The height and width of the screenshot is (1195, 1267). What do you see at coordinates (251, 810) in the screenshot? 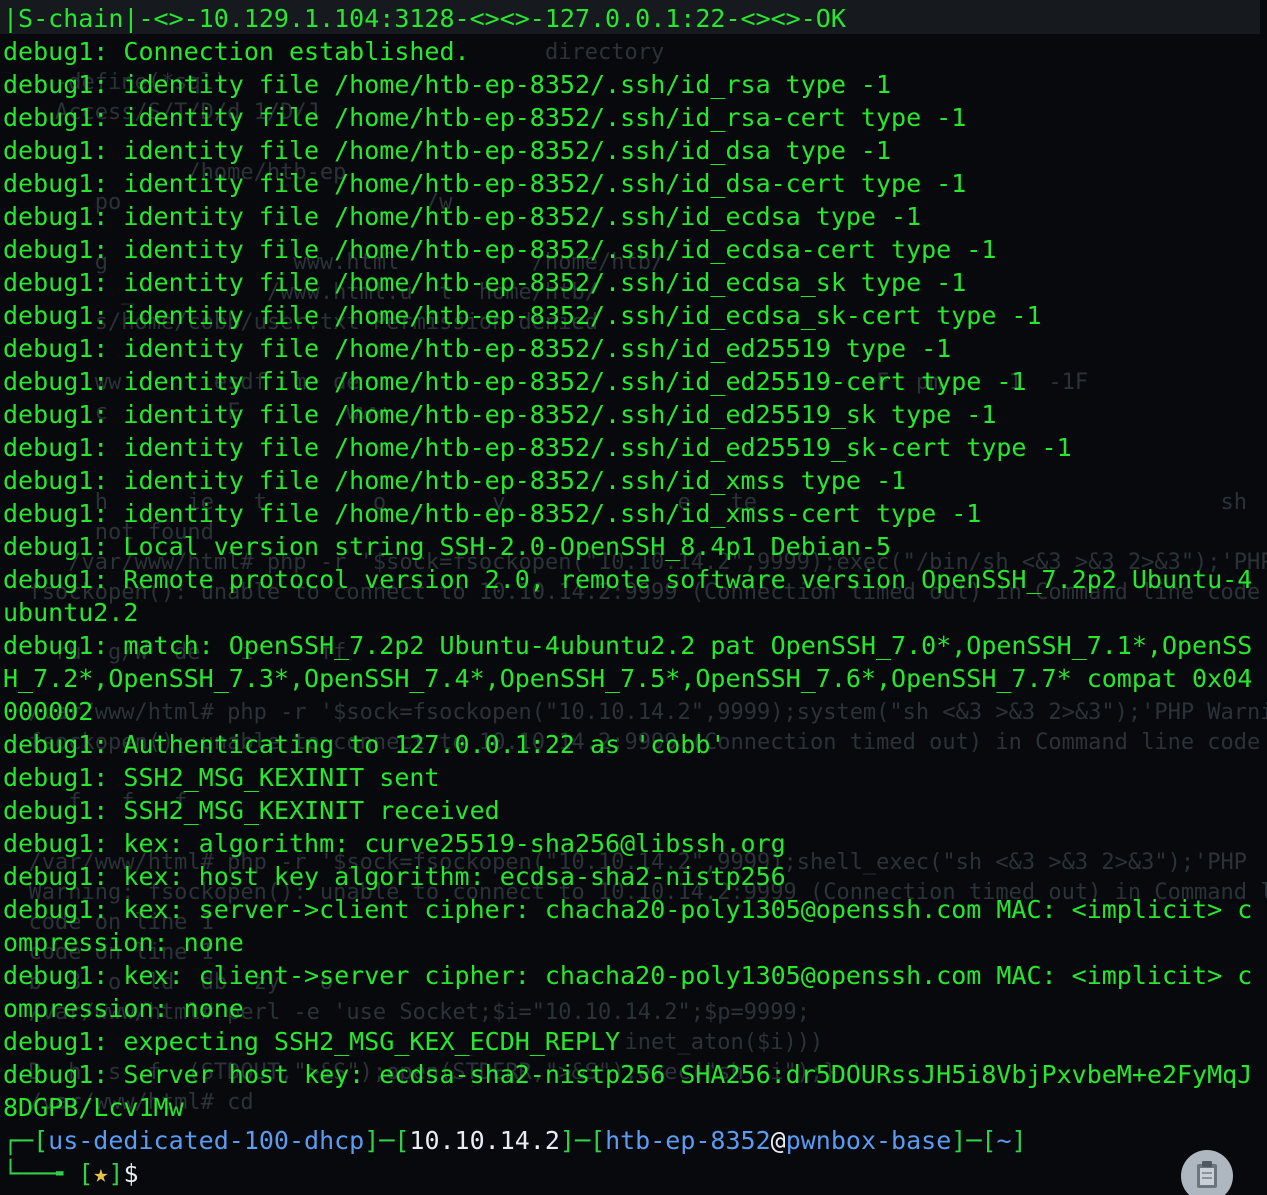
I see `terminal-line: debug1: SSH2_MSG_KEXINIT received` at bounding box center [251, 810].